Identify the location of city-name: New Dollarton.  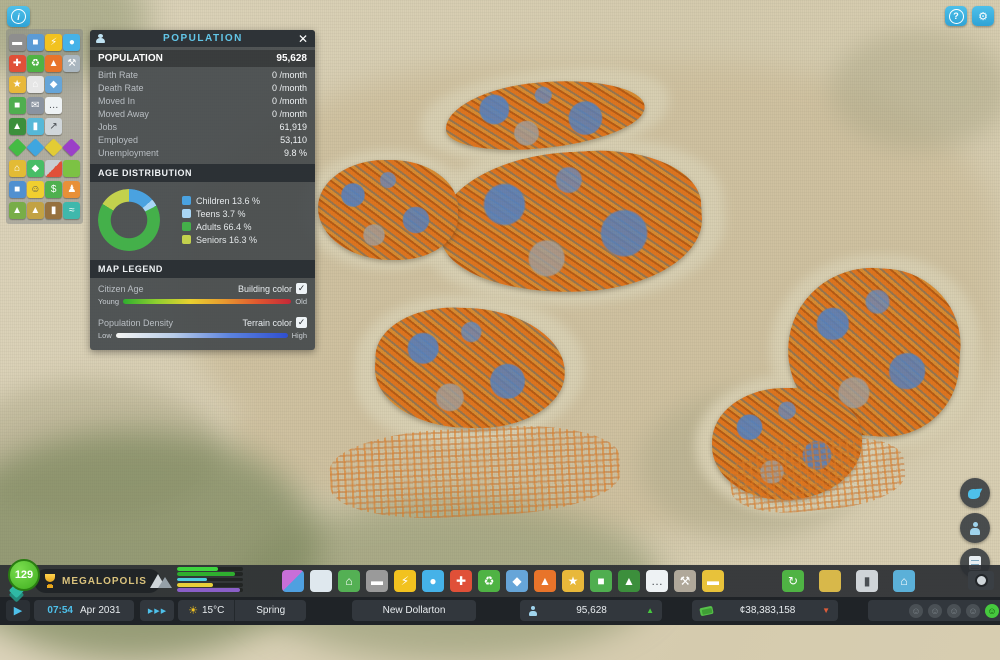
(414, 610).